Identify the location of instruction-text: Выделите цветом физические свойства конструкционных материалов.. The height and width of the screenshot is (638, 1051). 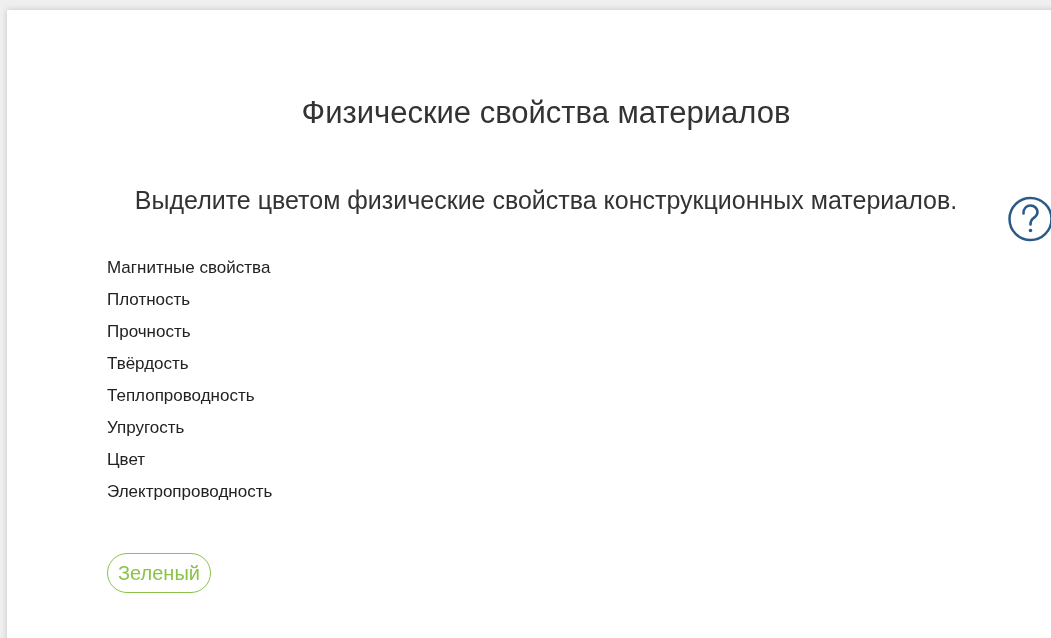
(546, 200).